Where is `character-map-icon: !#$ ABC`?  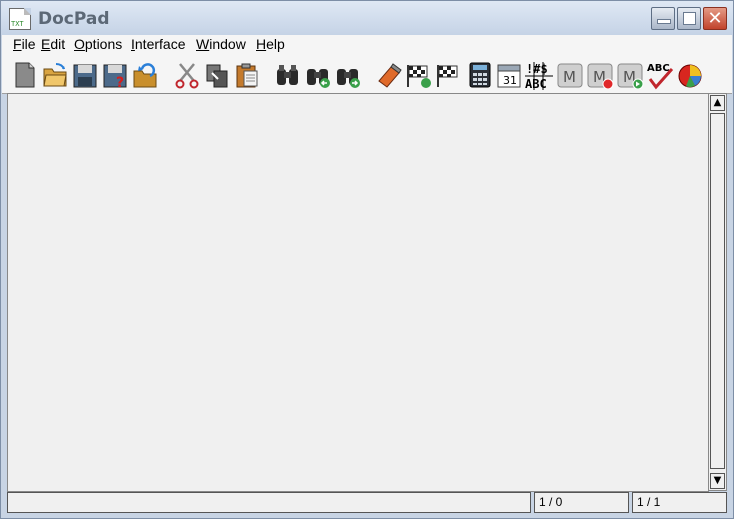
character-map-icon: !#$ ABC is located at coordinates (538, 76).